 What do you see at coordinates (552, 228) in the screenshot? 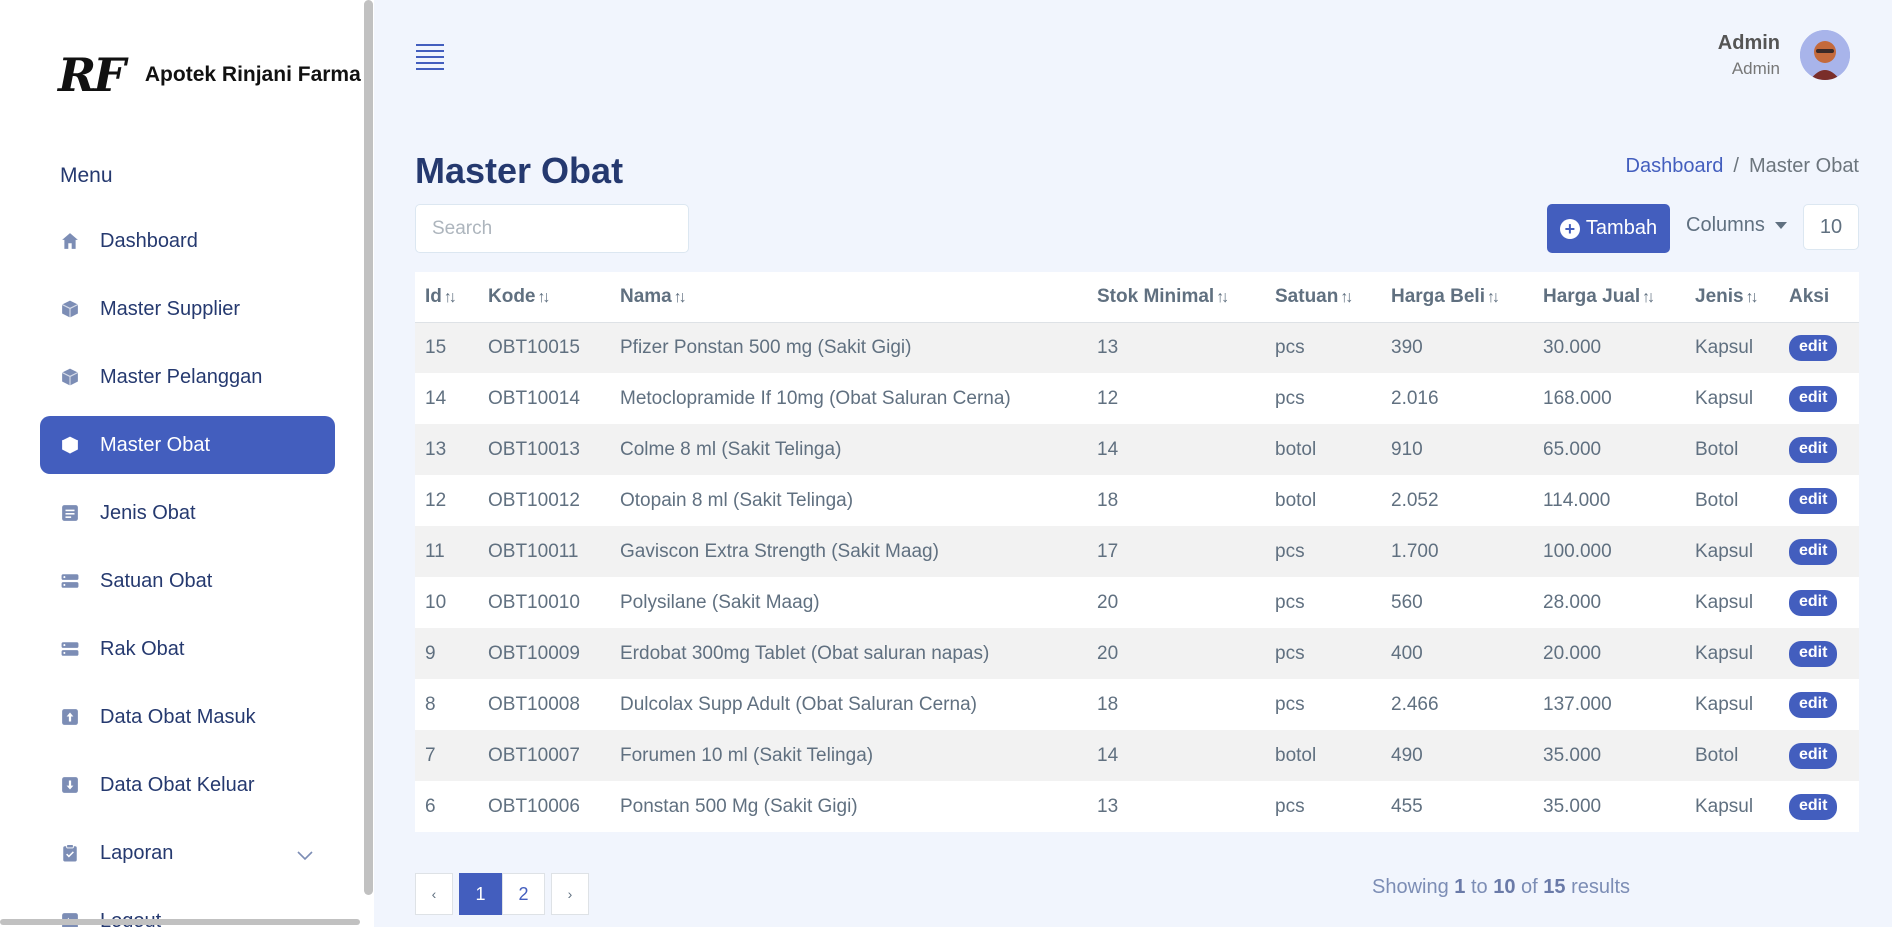
I see `search-input` at bounding box center [552, 228].